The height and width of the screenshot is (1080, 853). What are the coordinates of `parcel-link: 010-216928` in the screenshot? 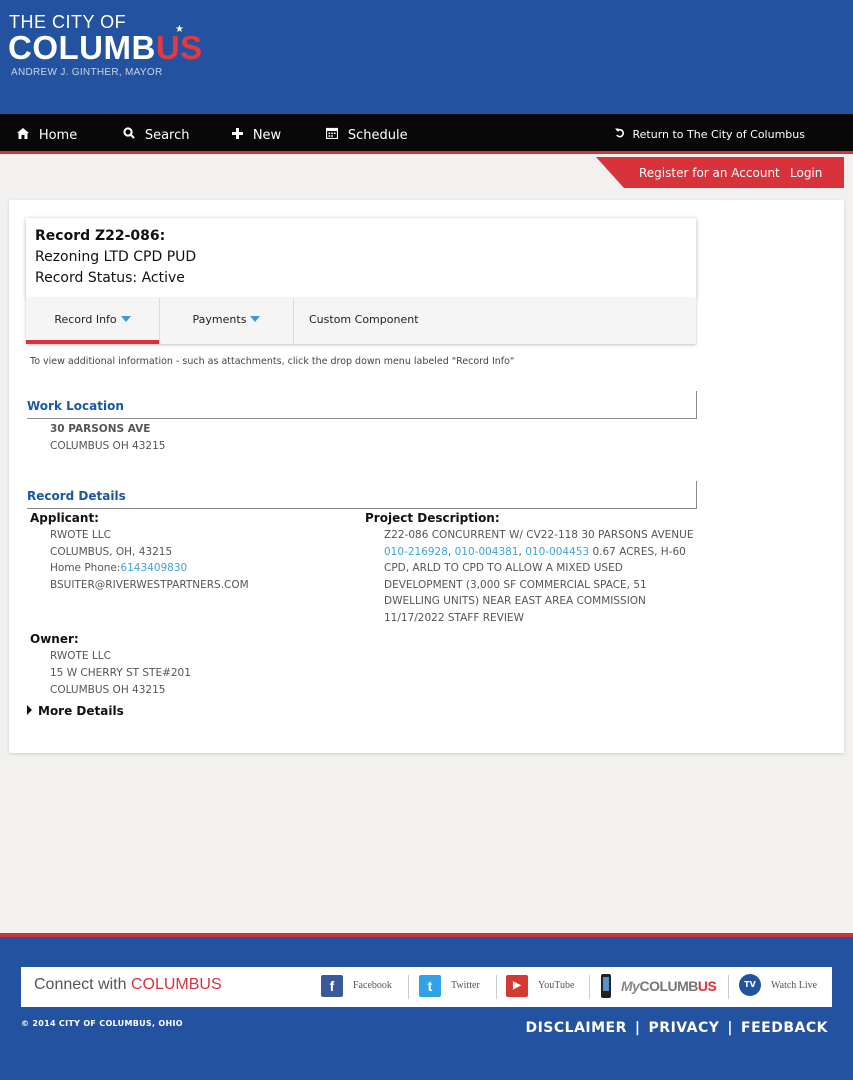 It's located at (416, 552).